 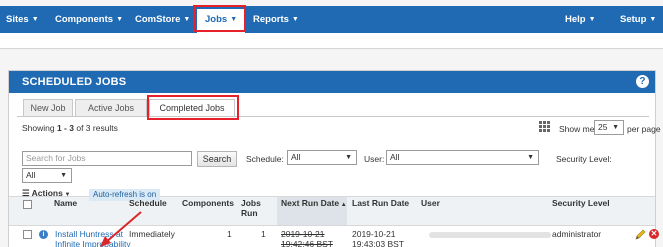 What do you see at coordinates (544, 126) in the screenshot?
I see `column-grid-icon` at bounding box center [544, 126].